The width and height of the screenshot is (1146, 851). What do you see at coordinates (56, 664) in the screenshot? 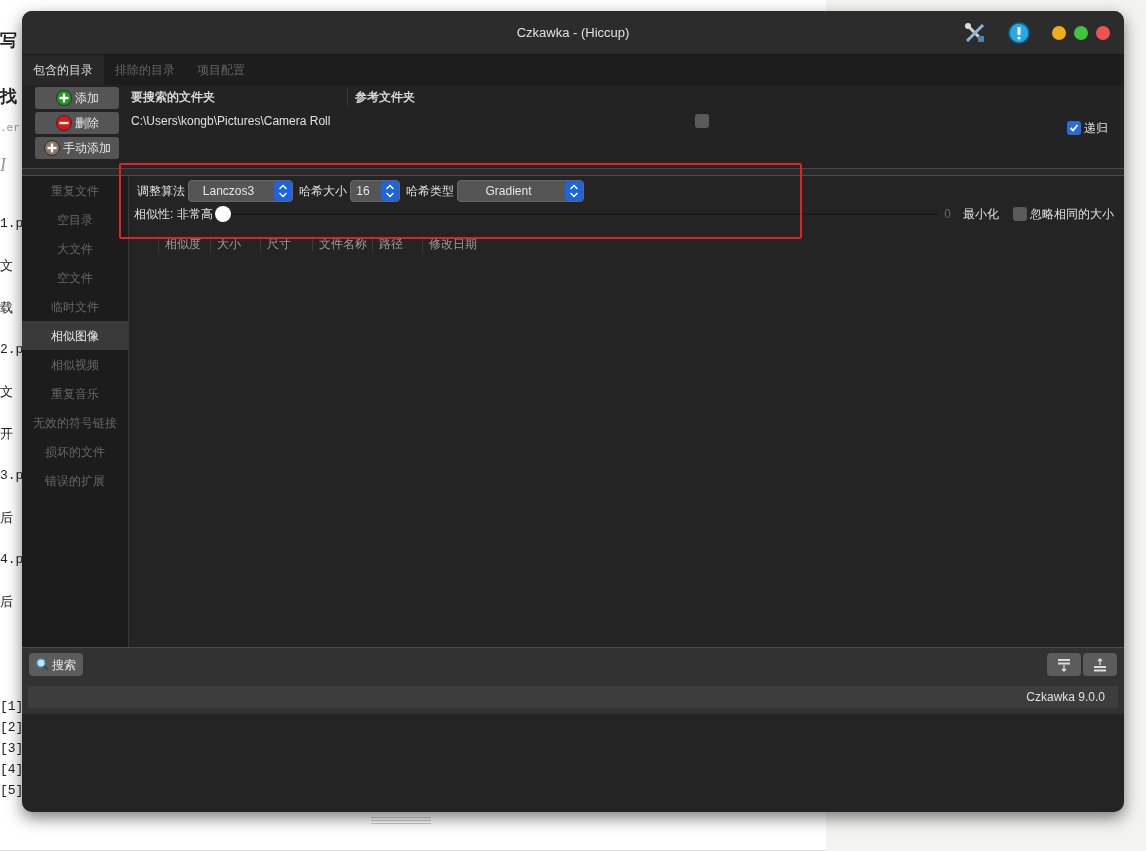
I see `search-button: 搜索` at bounding box center [56, 664].